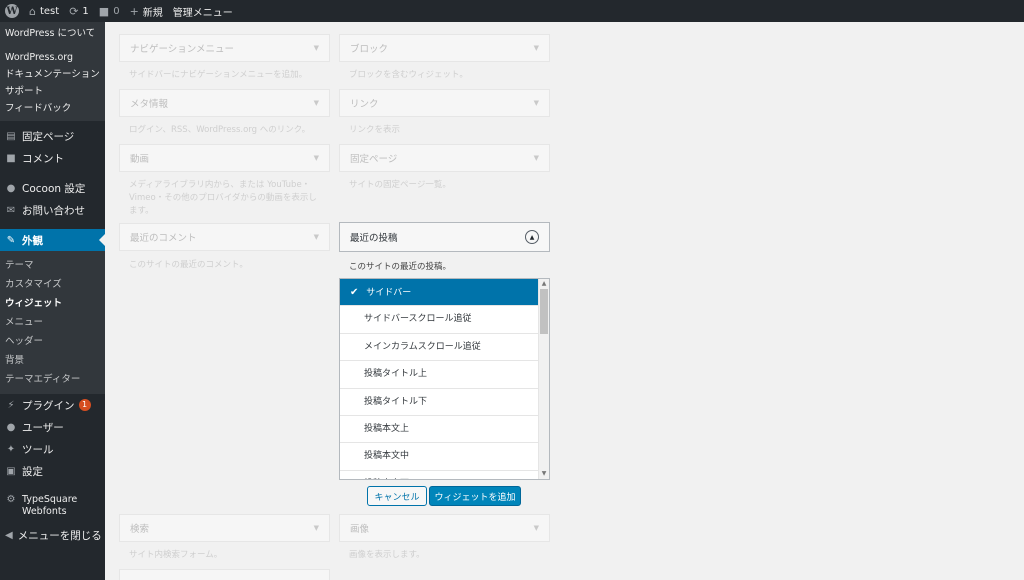 This screenshot has height=580, width=1024. Describe the element at coordinates (182, 49) in the screenshot. I see `widget-title: ナビゲーションメニュー` at that location.